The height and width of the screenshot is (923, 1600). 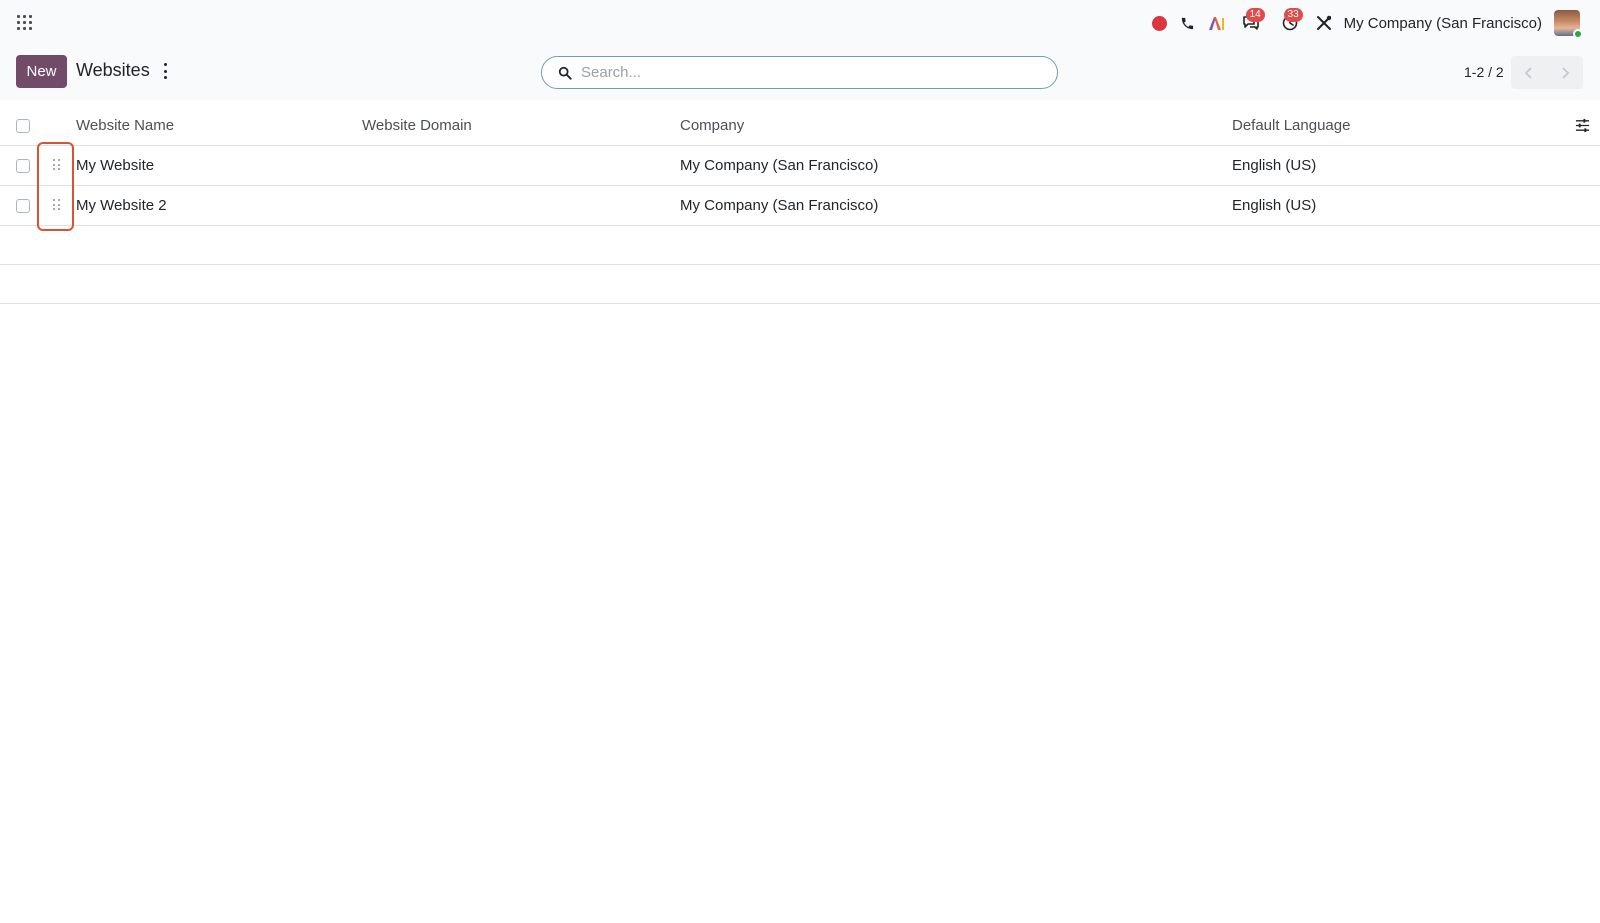 I want to click on systray: 14 33 My Company (San Francisco), so click(x=1373, y=23).